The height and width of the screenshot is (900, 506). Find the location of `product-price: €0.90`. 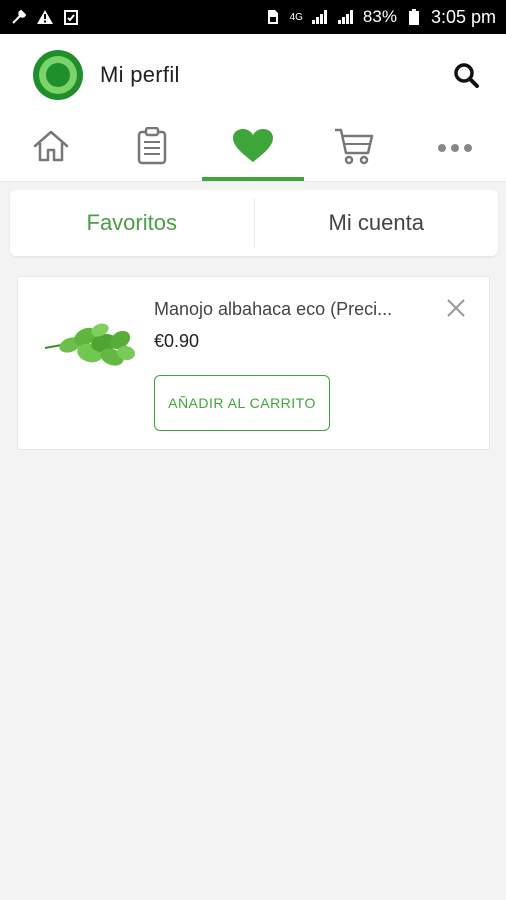

product-price: €0.90 is located at coordinates (177, 341).